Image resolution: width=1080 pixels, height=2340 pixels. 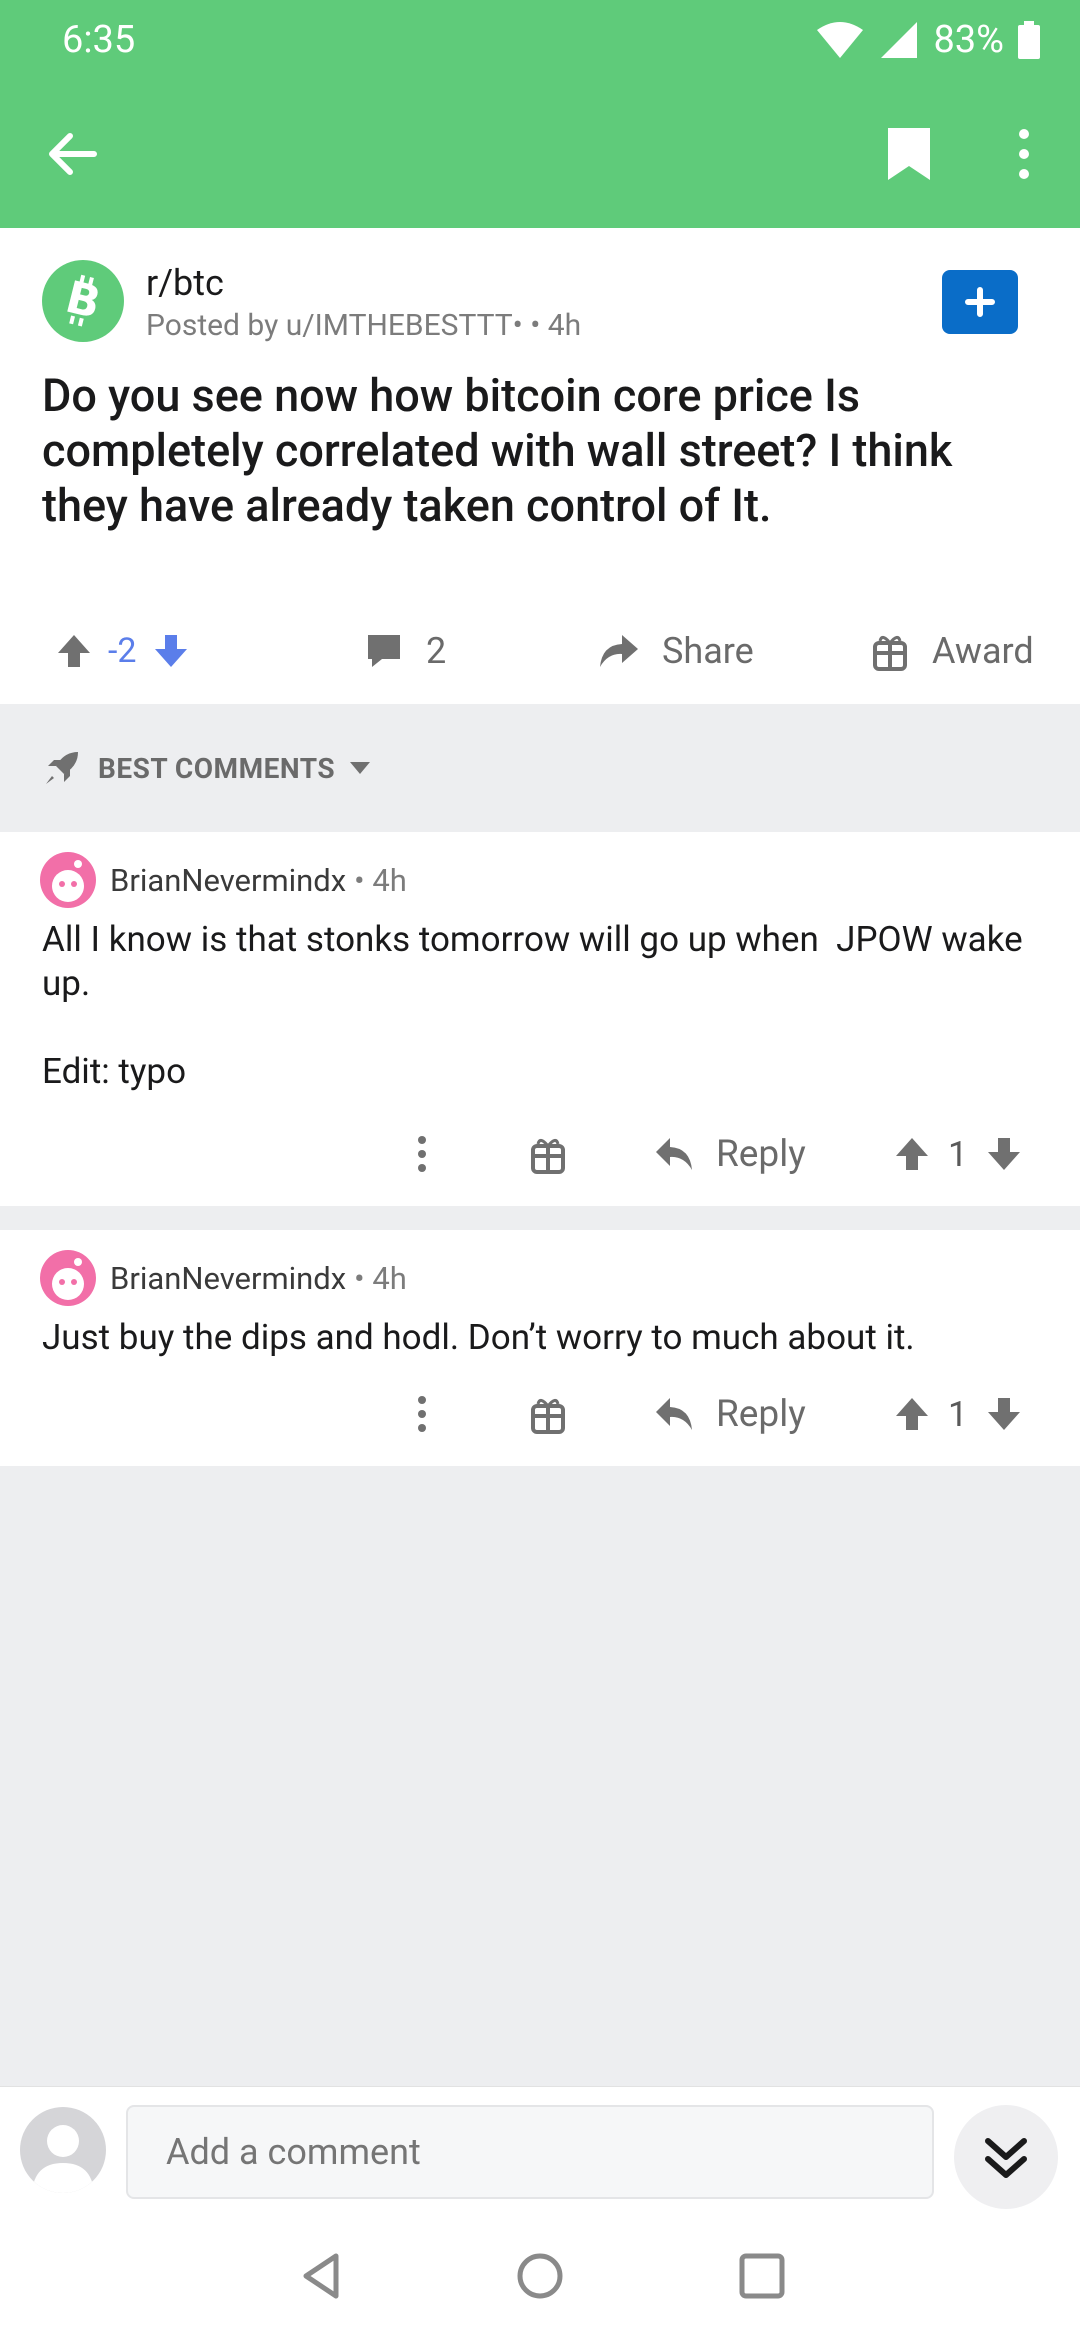 I want to click on share-icon, so click(x=619, y=651).